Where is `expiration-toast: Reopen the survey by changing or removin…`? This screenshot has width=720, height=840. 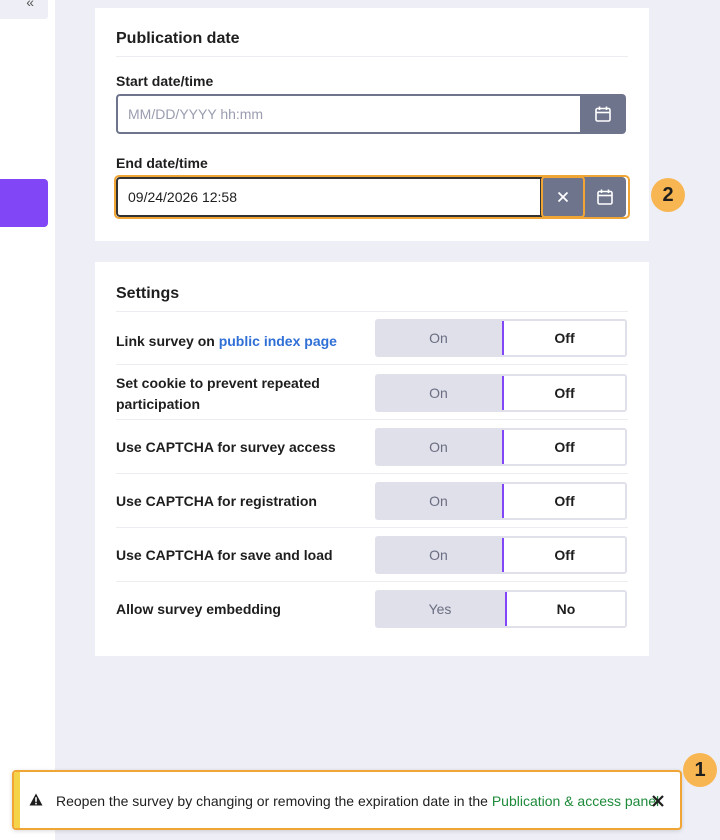 expiration-toast: Reopen the survey by changing or removin… is located at coordinates (347, 800).